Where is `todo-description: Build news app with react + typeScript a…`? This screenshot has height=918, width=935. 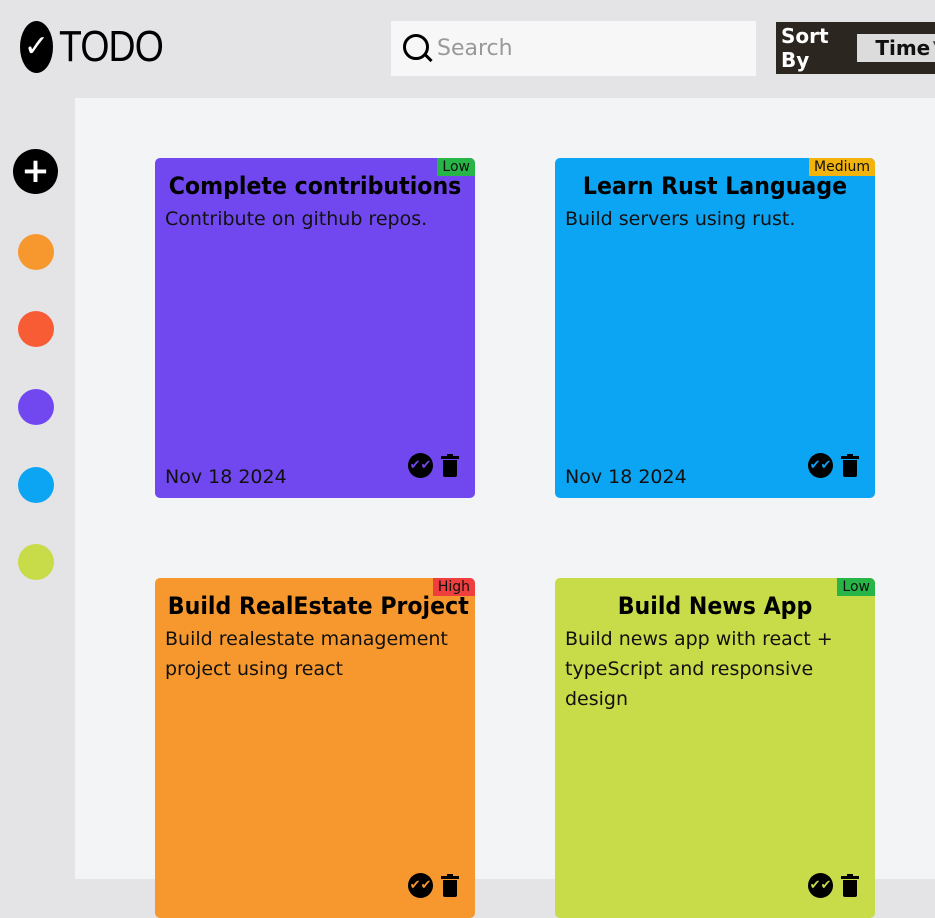
todo-description: Build news app with react + typeScript a… is located at coordinates (699, 669).